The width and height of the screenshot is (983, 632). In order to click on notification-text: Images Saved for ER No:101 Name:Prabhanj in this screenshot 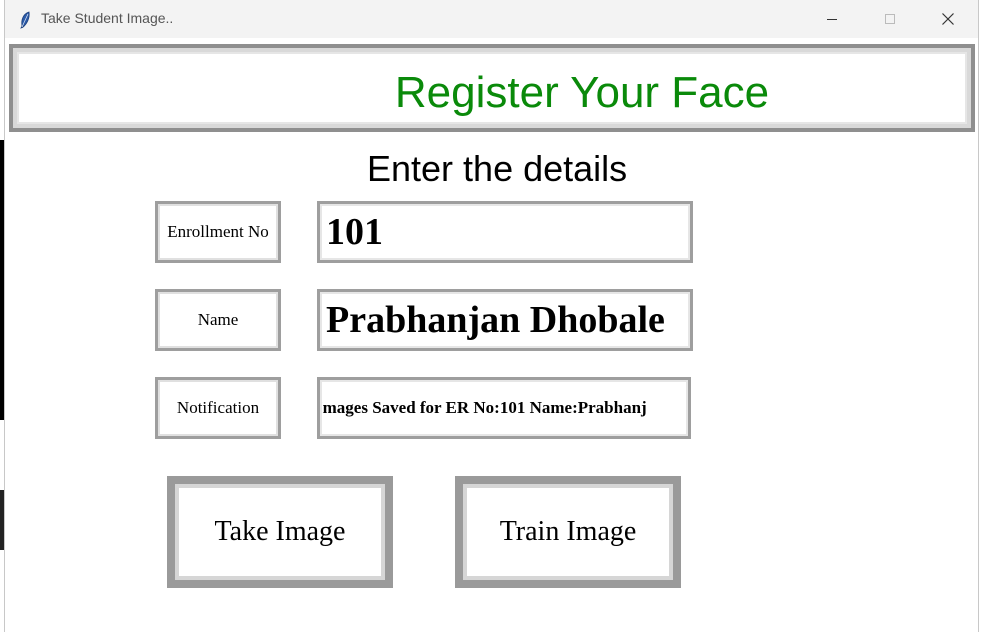, I will do `click(482, 407)`.